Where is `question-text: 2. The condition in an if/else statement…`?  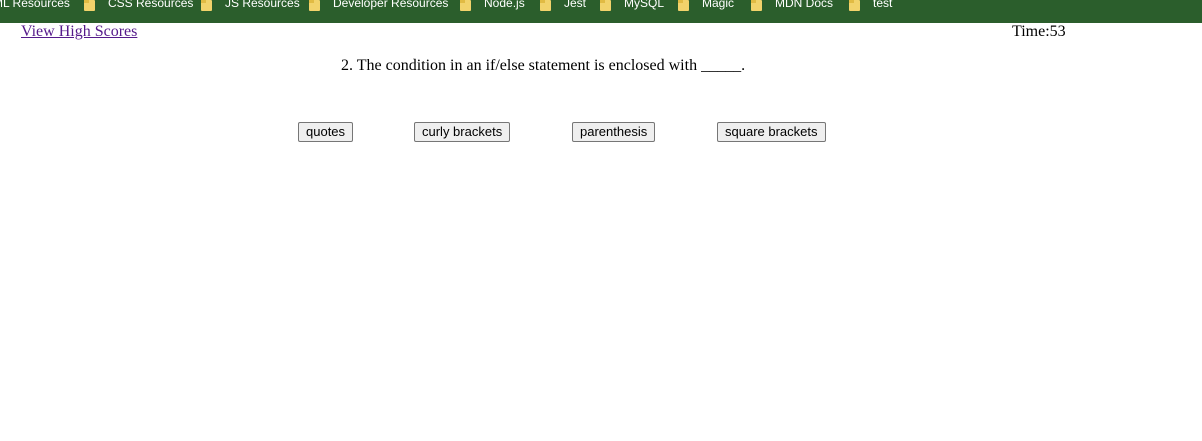 question-text: 2. The condition in an if/else statement… is located at coordinates (543, 65).